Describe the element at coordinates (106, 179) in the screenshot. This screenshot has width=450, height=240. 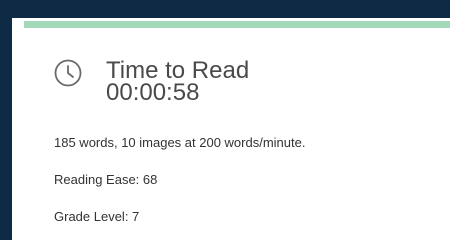
I see `reading-ease-stat: Reading Ease: 68` at that location.